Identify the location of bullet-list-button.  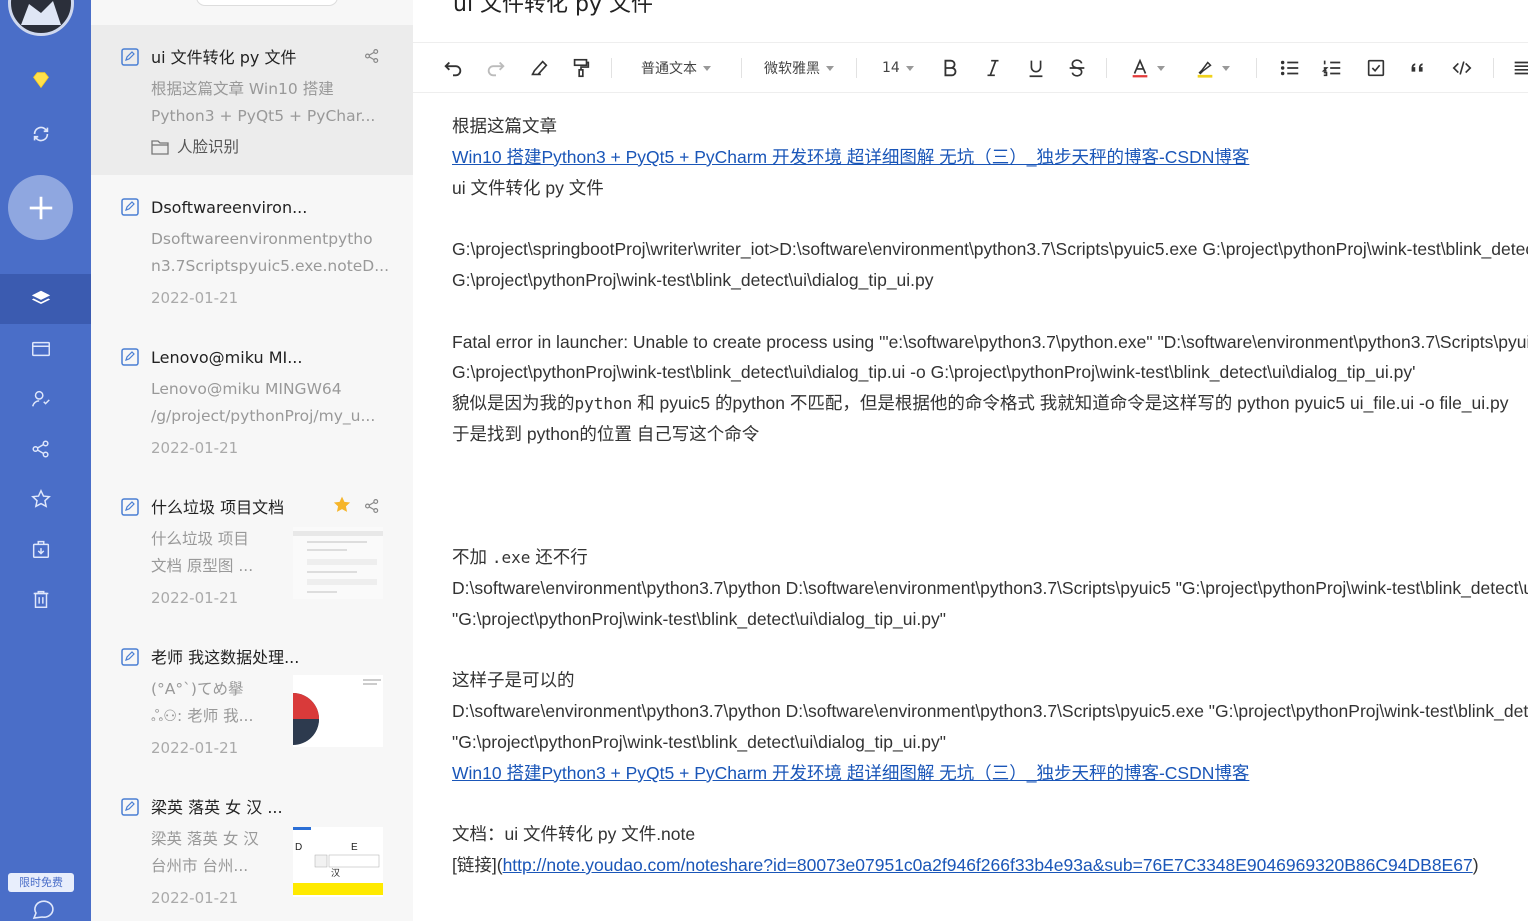
(1290, 68).